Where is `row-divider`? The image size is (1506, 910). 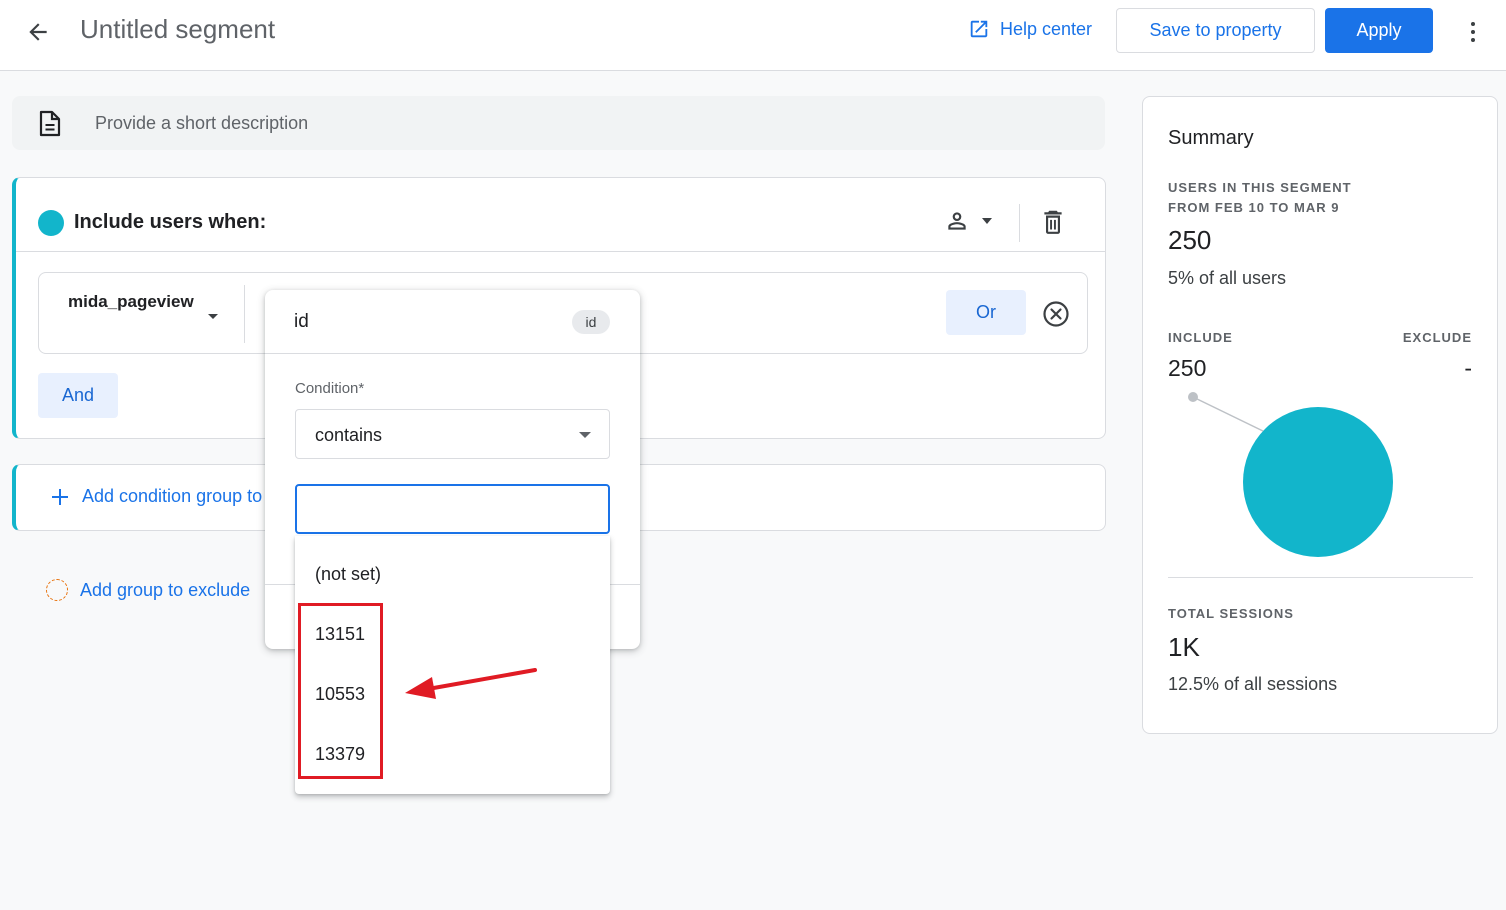
row-divider is located at coordinates (244, 314).